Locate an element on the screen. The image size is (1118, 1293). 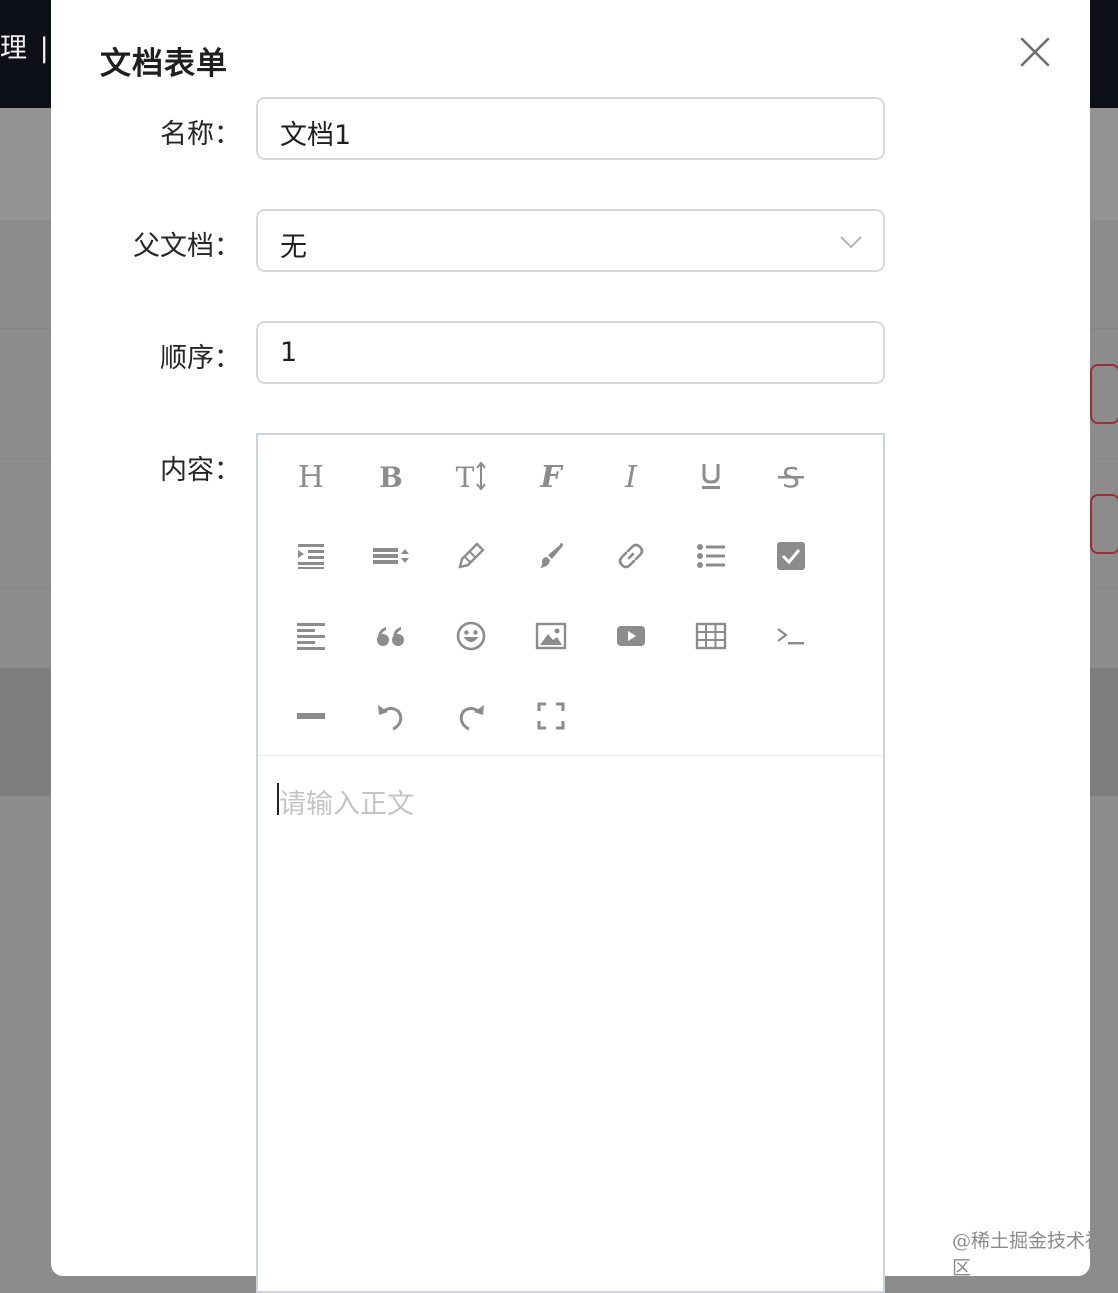
background-color-button is located at coordinates (551, 556).